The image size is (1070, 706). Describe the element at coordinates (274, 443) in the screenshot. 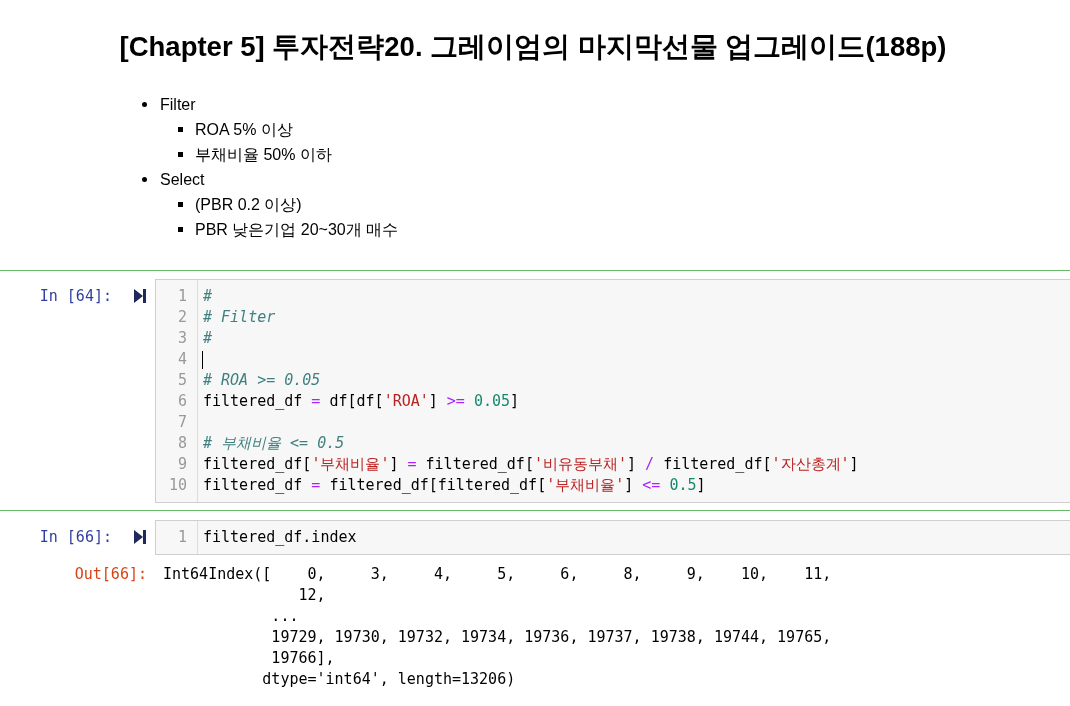

I see `code-line: # 부채비율 <= 0.5` at that location.